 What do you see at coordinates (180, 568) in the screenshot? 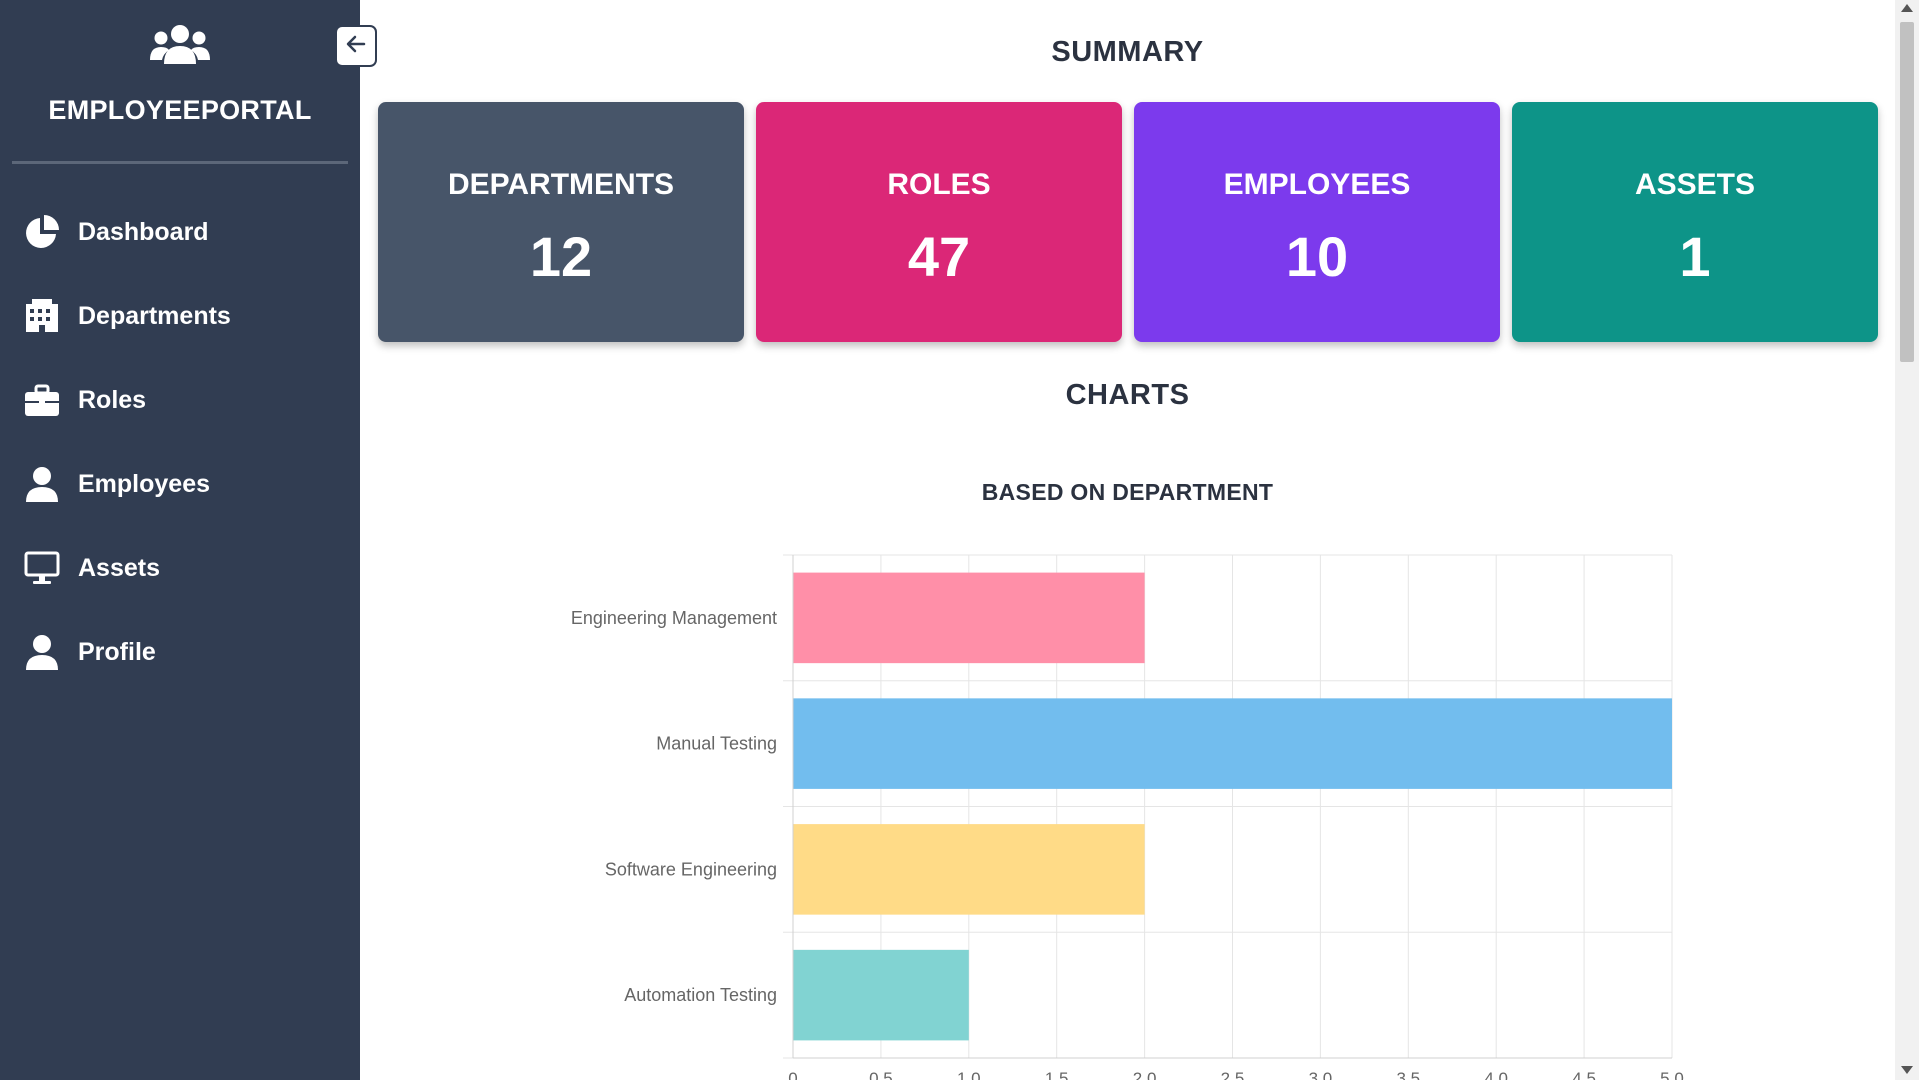
I see `sidebar-item-assets: Assets` at bounding box center [180, 568].